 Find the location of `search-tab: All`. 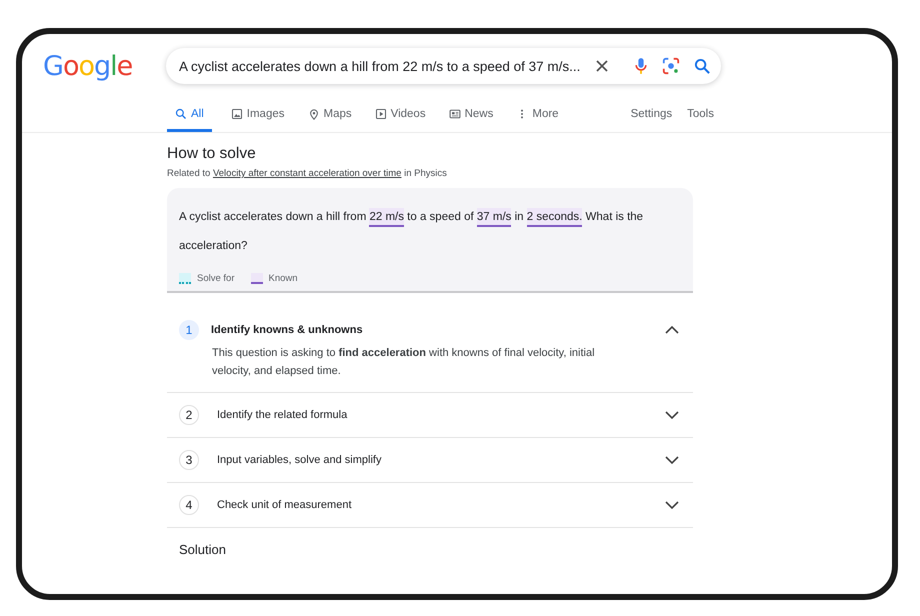

search-tab: All is located at coordinates (189, 118).